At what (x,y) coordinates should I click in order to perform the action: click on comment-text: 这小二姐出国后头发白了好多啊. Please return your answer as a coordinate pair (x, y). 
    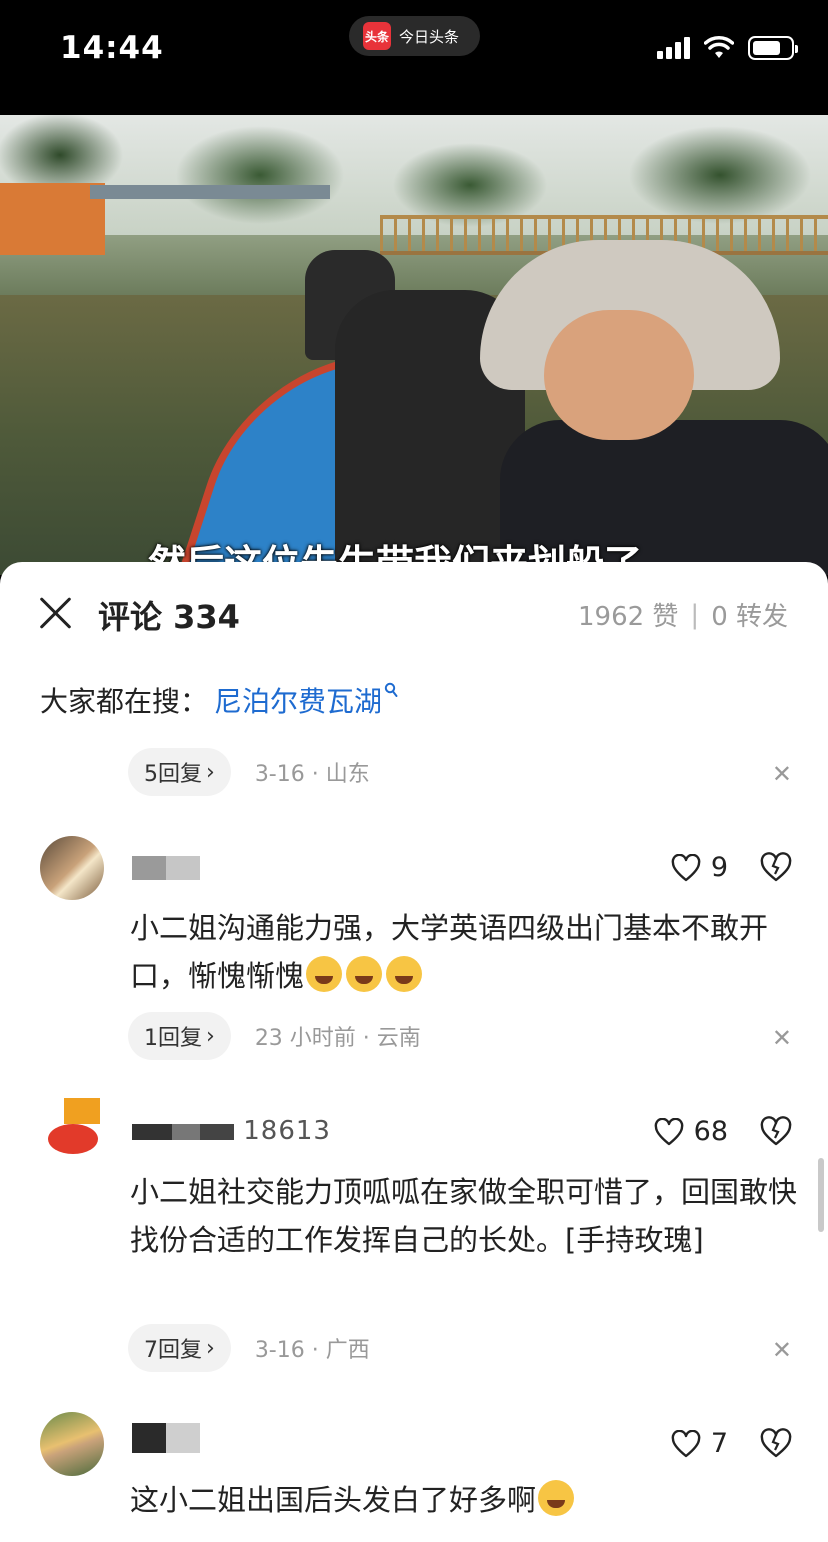
    Looking at the image, I should click on (465, 1500).